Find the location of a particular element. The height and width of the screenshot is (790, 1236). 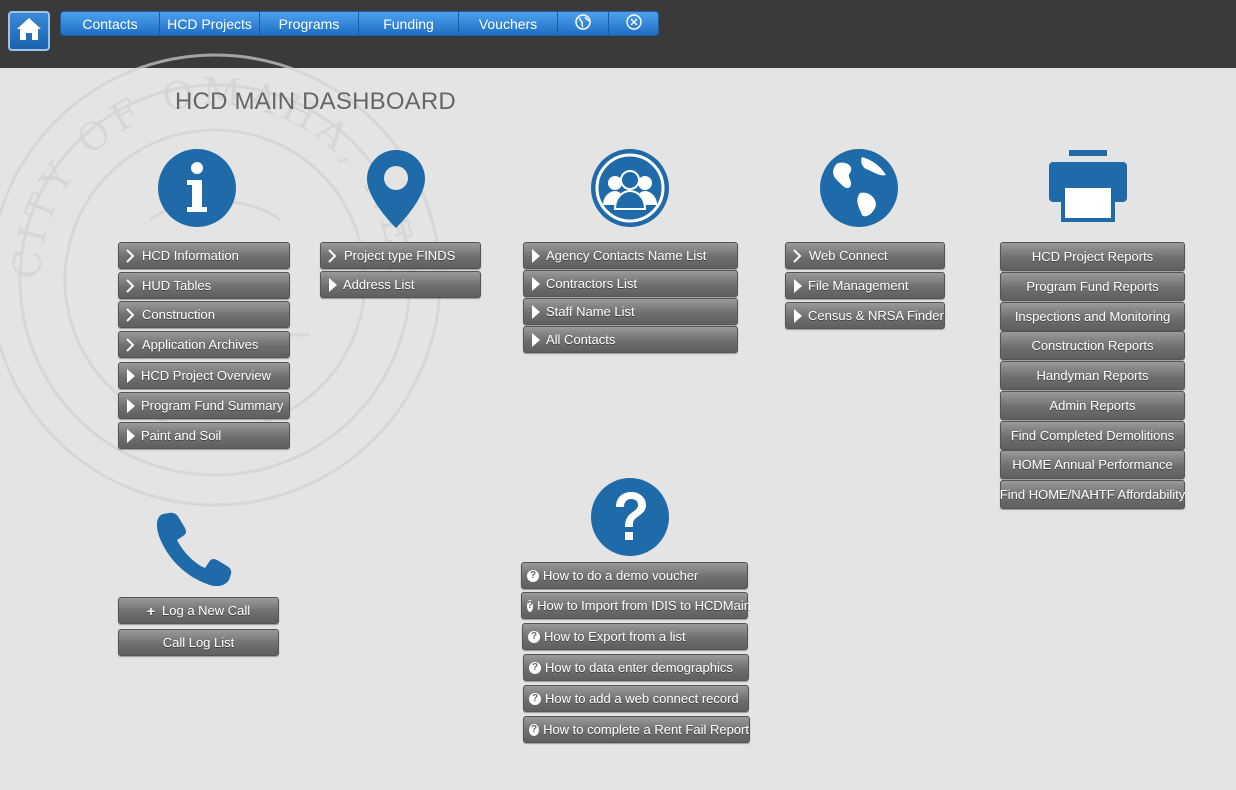

group-icon is located at coordinates (630, 190).